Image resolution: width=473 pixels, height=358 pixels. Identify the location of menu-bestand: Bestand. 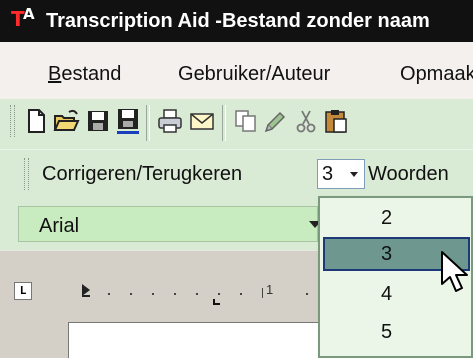
(84, 74).